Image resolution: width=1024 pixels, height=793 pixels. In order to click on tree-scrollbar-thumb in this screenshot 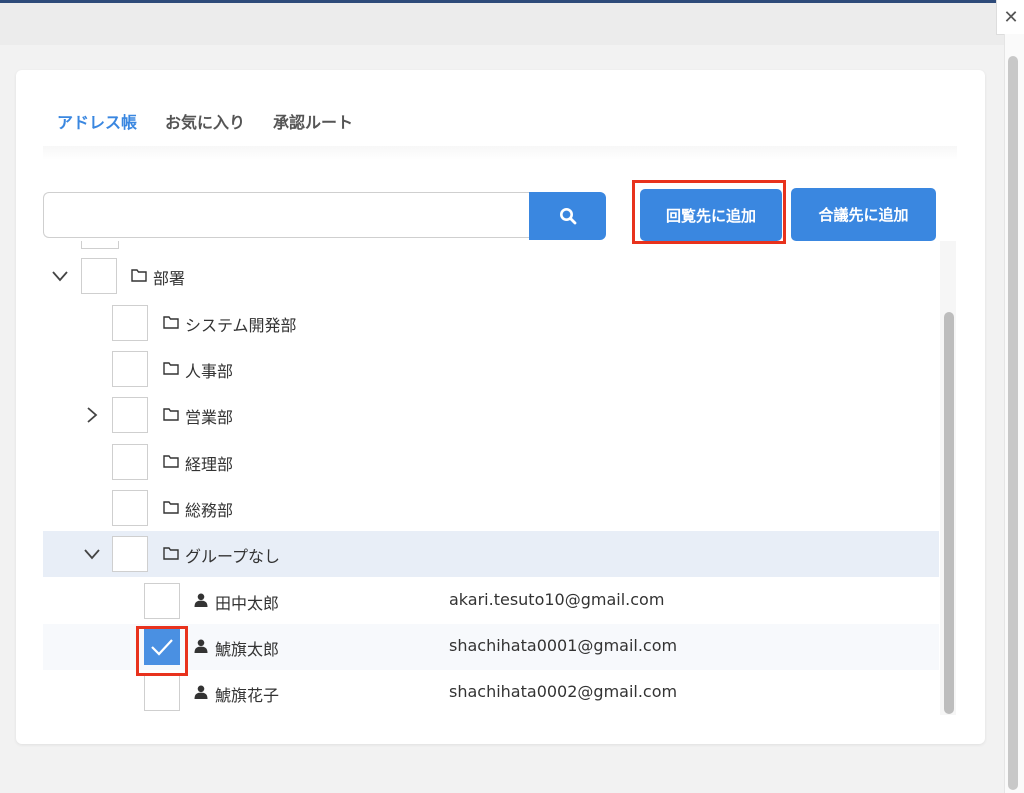, I will do `click(949, 513)`.